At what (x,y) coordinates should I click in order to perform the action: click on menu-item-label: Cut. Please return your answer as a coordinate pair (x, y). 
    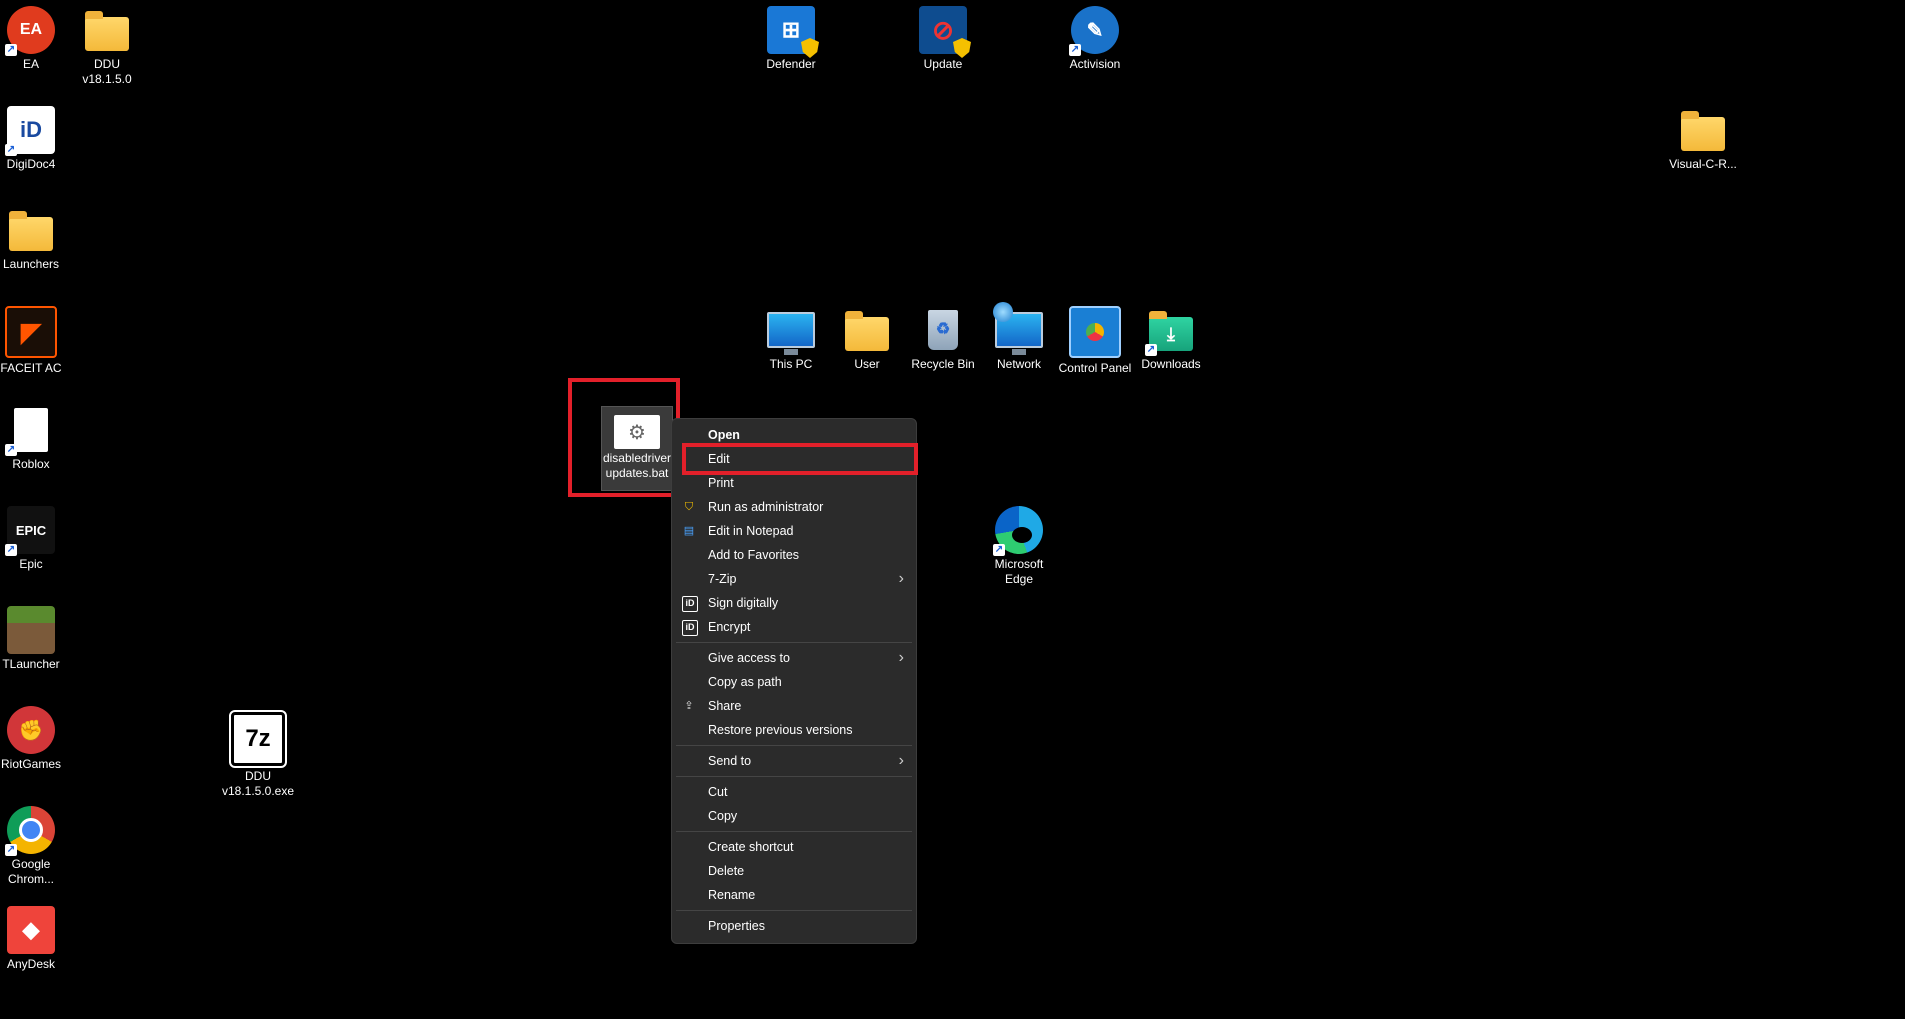
    Looking at the image, I should click on (718, 792).